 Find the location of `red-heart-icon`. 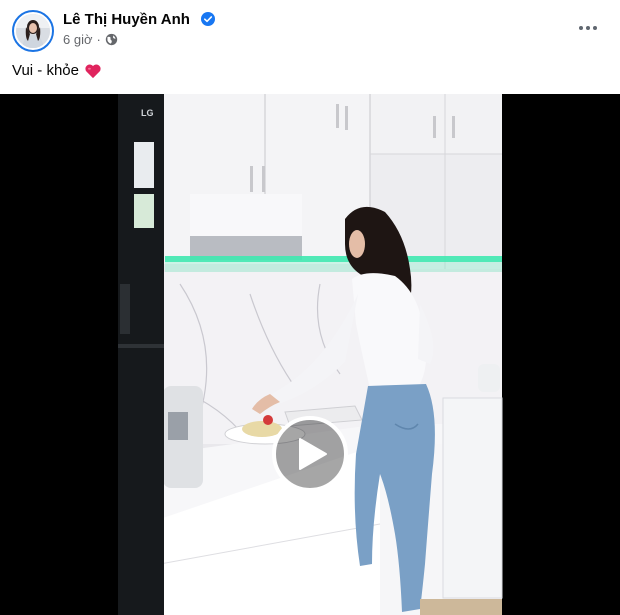

red-heart-icon is located at coordinates (93, 70).